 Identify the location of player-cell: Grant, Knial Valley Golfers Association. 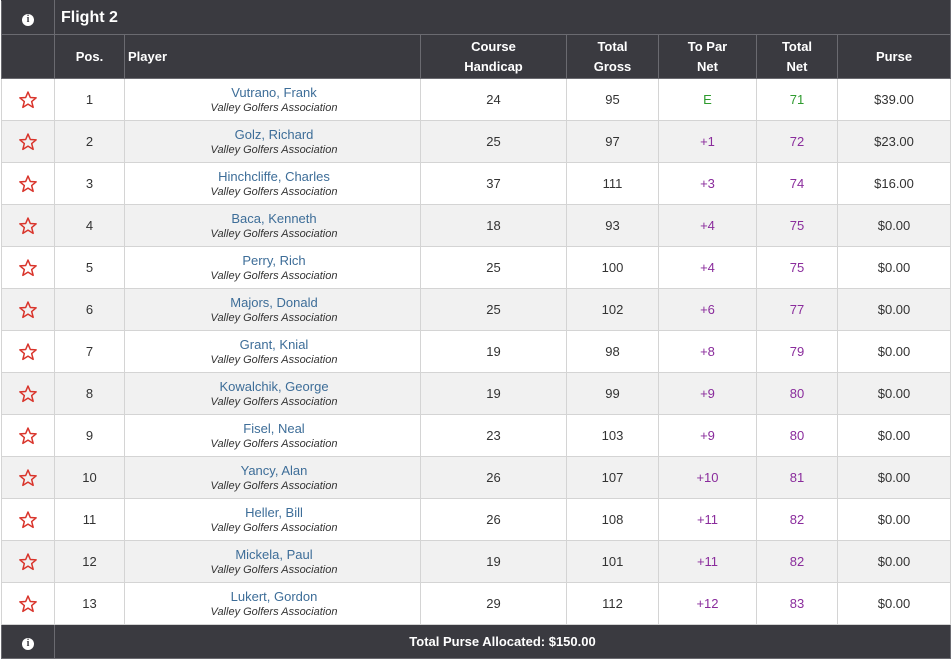
(272, 351).